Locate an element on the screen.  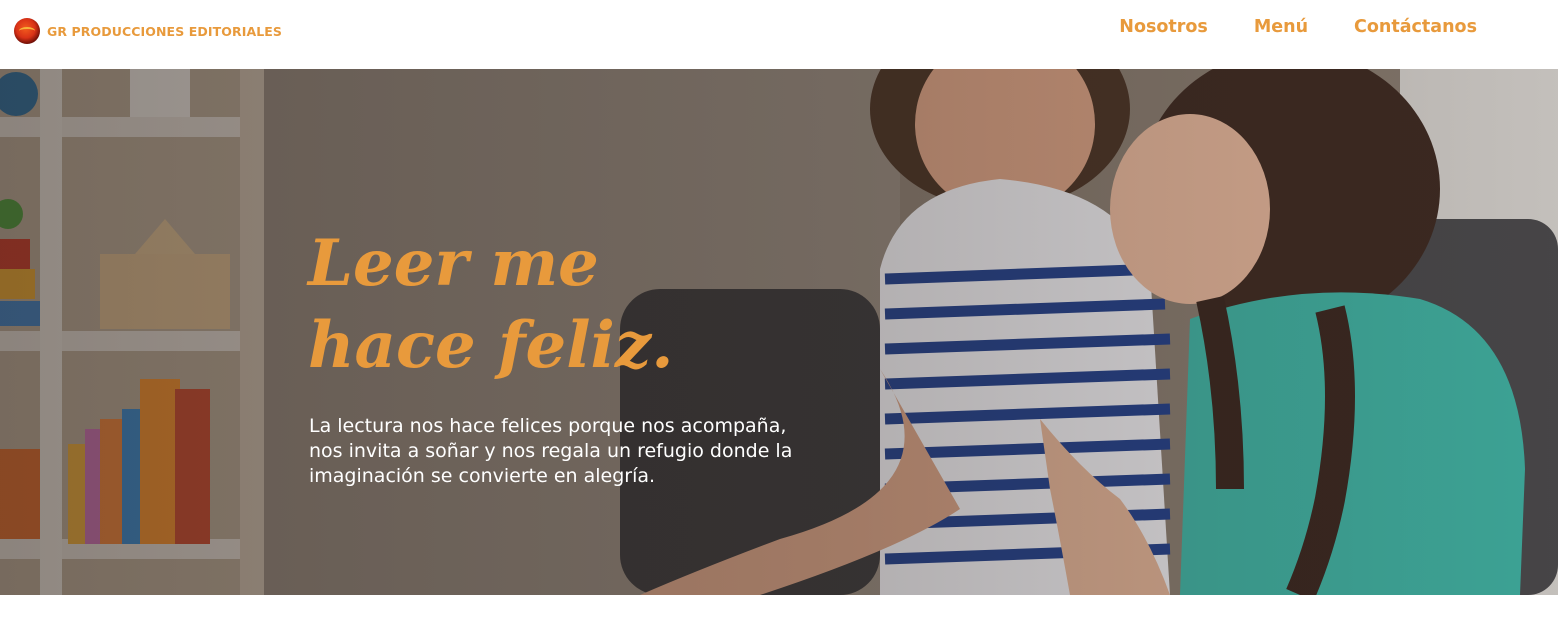
nav-contactanos: Contáctanos is located at coordinates (1415, 29).